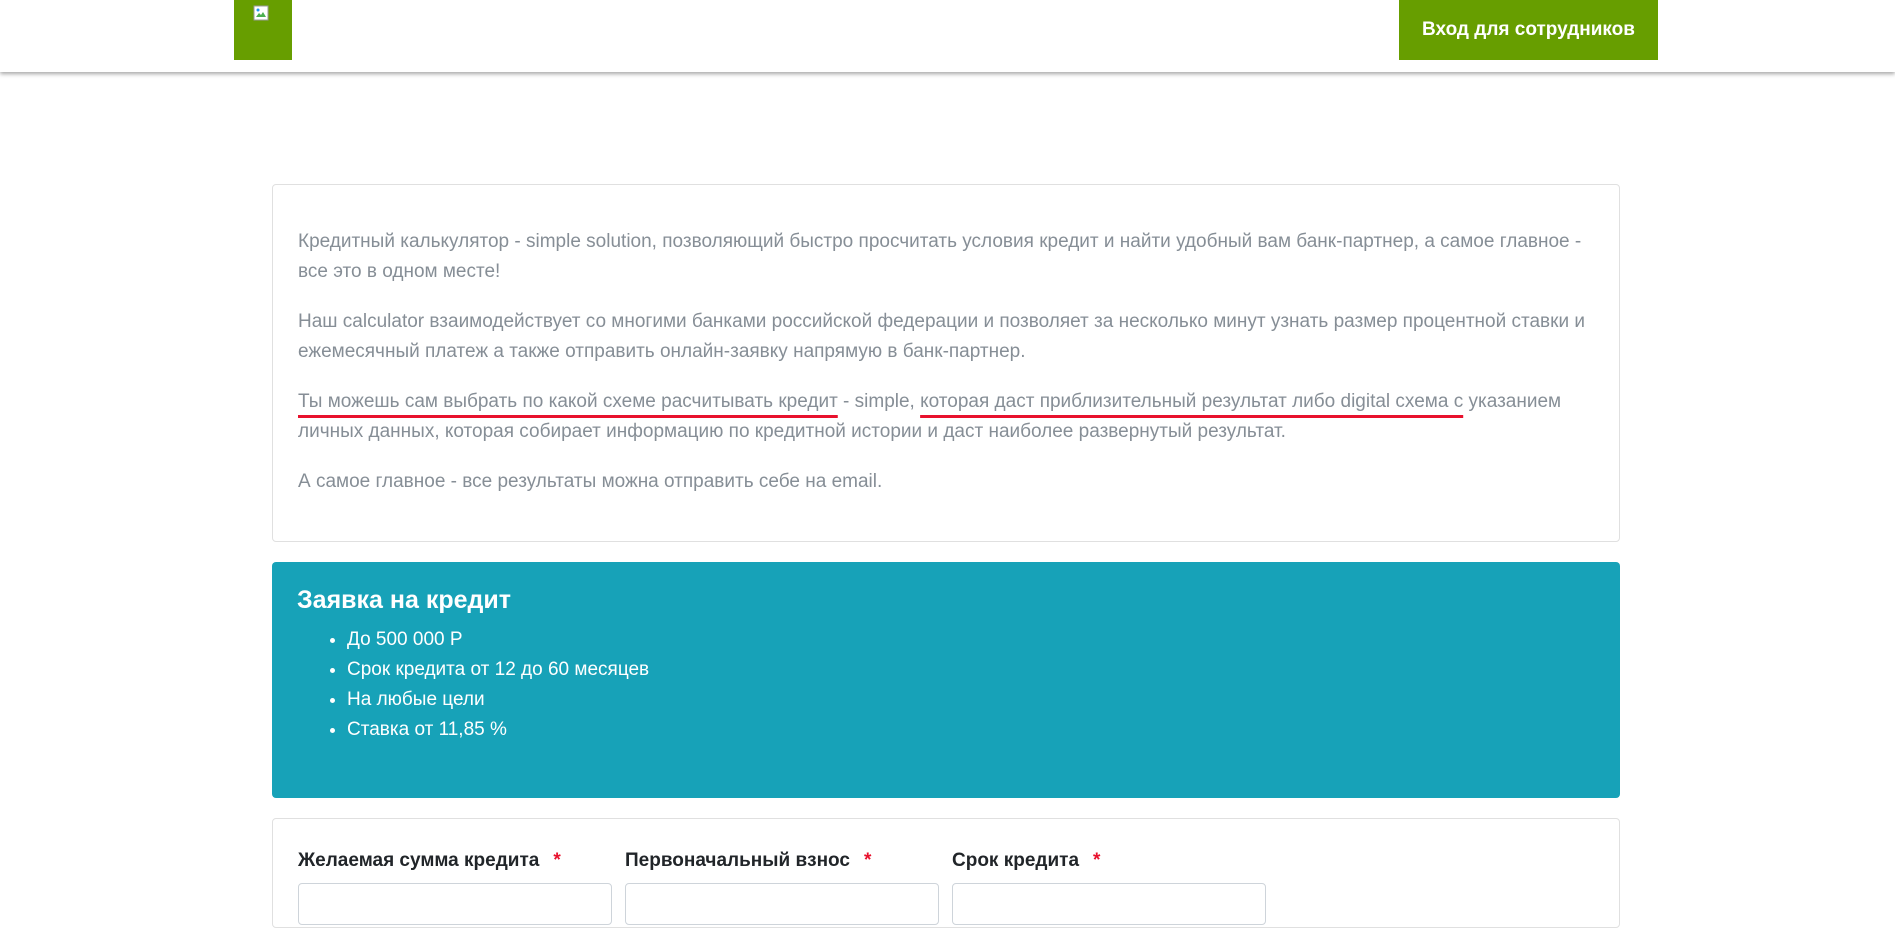 This screenshot has height=928, width=1895. Describe the element at coordinates (419, 860) in the screenshot. I see `amount-label-text: Желаемая сумма кредита` at that location.